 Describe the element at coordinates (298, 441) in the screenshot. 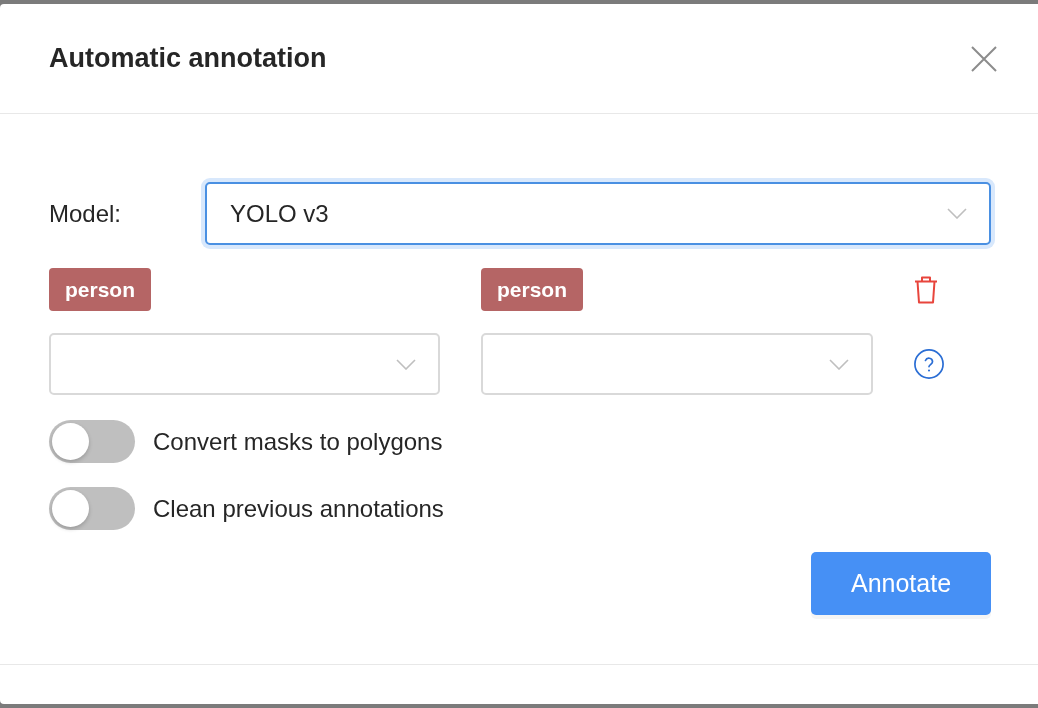

I see `switch-label: Convert masks to polygons` at that location.